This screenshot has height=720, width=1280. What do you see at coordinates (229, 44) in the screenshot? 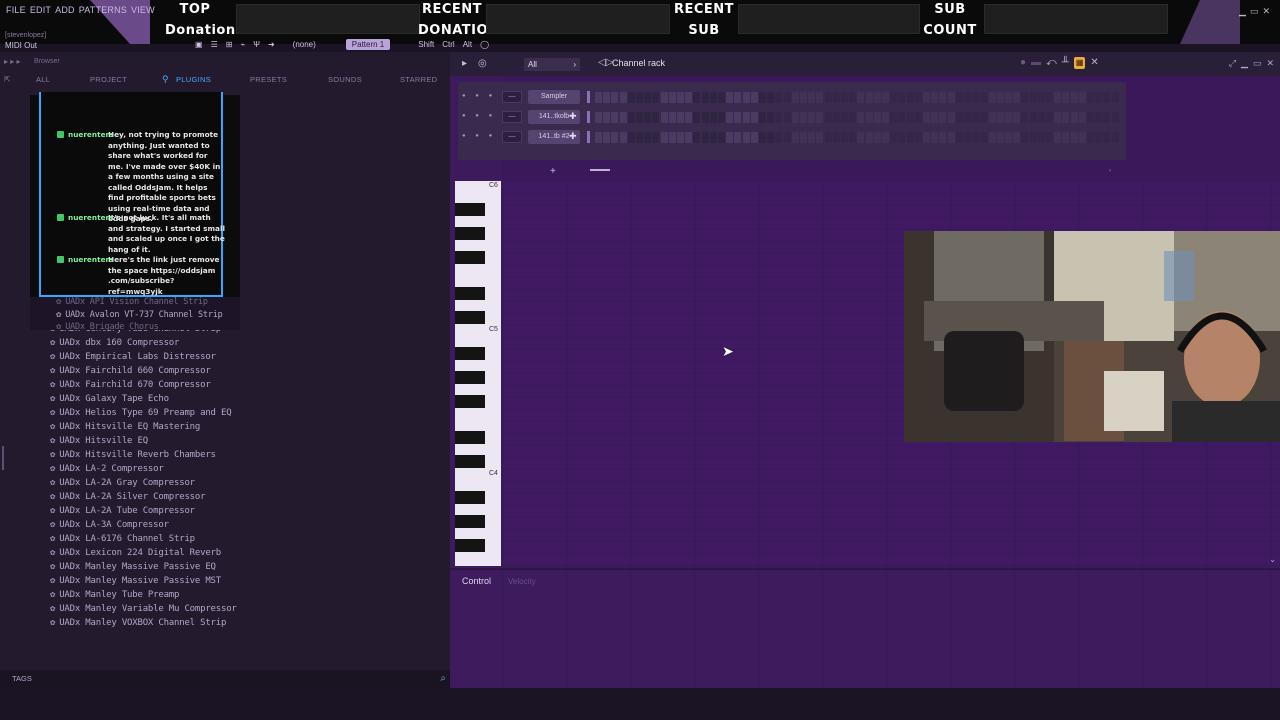
I see `tool-icon: ⊞` at bounding box center [229, 44].